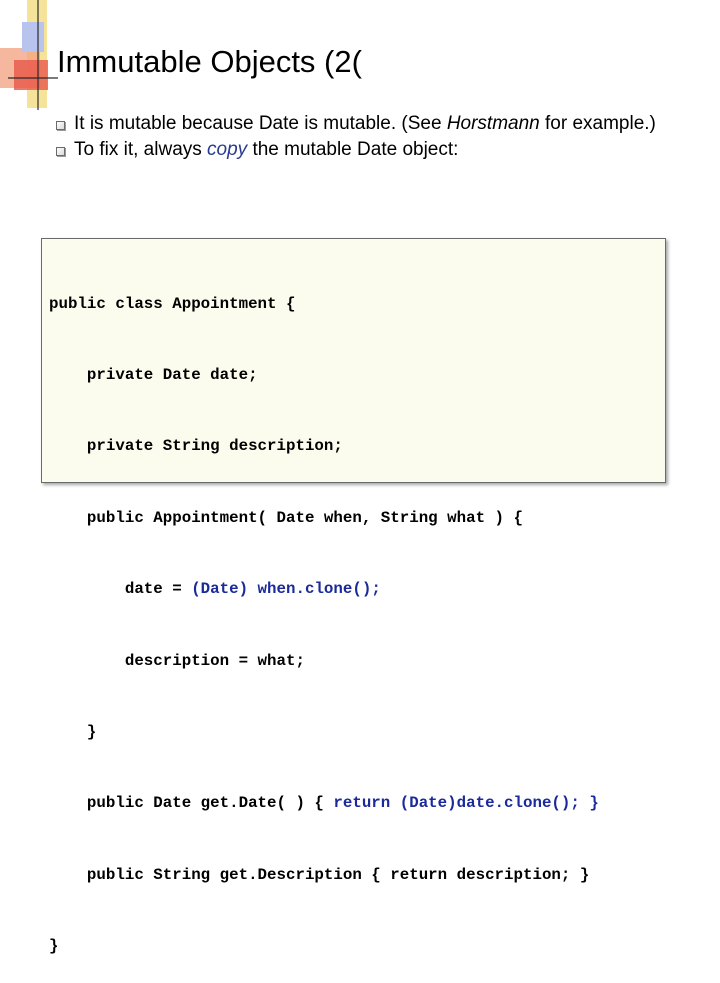 This screenshot has width=720, height=983. Describe the element at coordinates (196, 446) in the screenshot. I see `code-line: private String description;` at that location.